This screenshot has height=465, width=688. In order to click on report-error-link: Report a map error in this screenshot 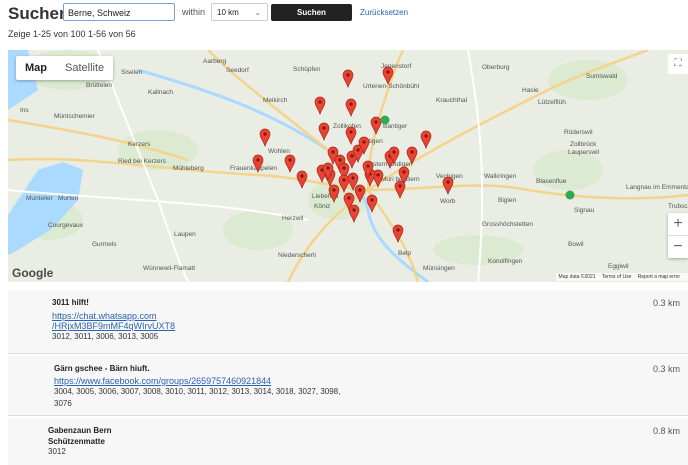, I will do `click(659, 277)`.